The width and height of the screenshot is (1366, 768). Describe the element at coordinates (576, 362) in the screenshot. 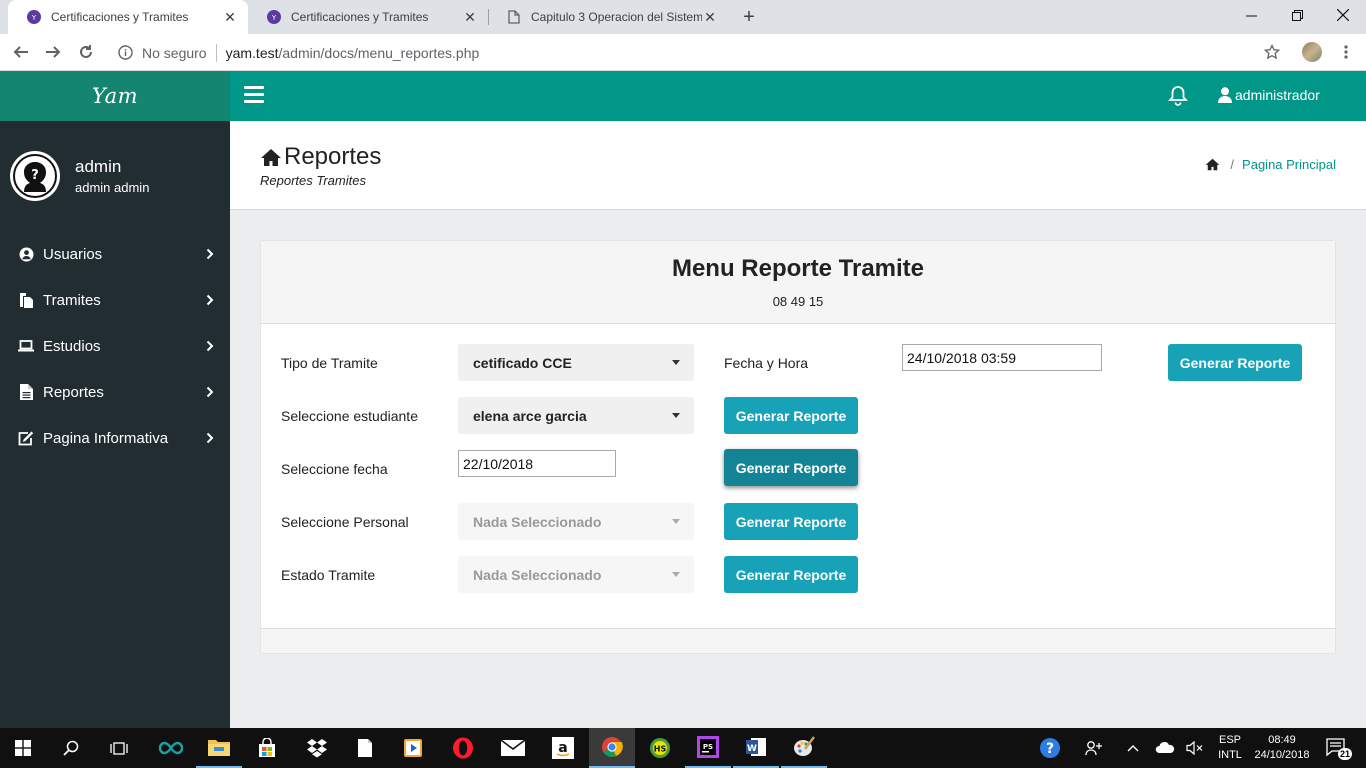

I see `tipo-tramite-select: cetificado CCE` at that location.